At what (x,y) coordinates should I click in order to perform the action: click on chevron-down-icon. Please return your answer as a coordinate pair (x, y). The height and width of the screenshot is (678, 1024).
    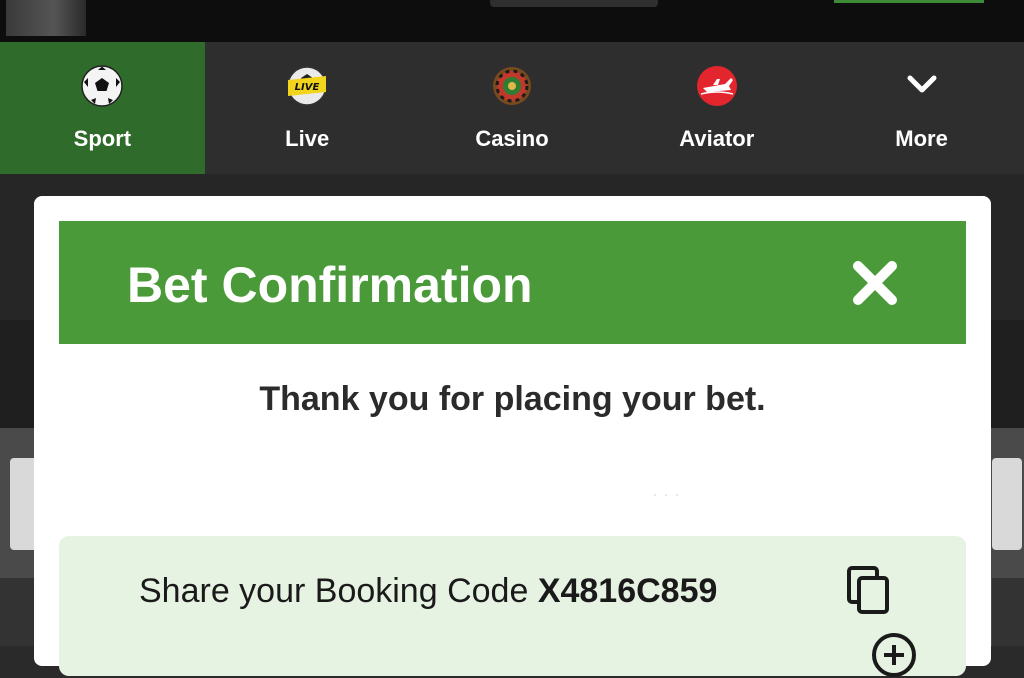
    Looking at the image, I should click on (922, 84).